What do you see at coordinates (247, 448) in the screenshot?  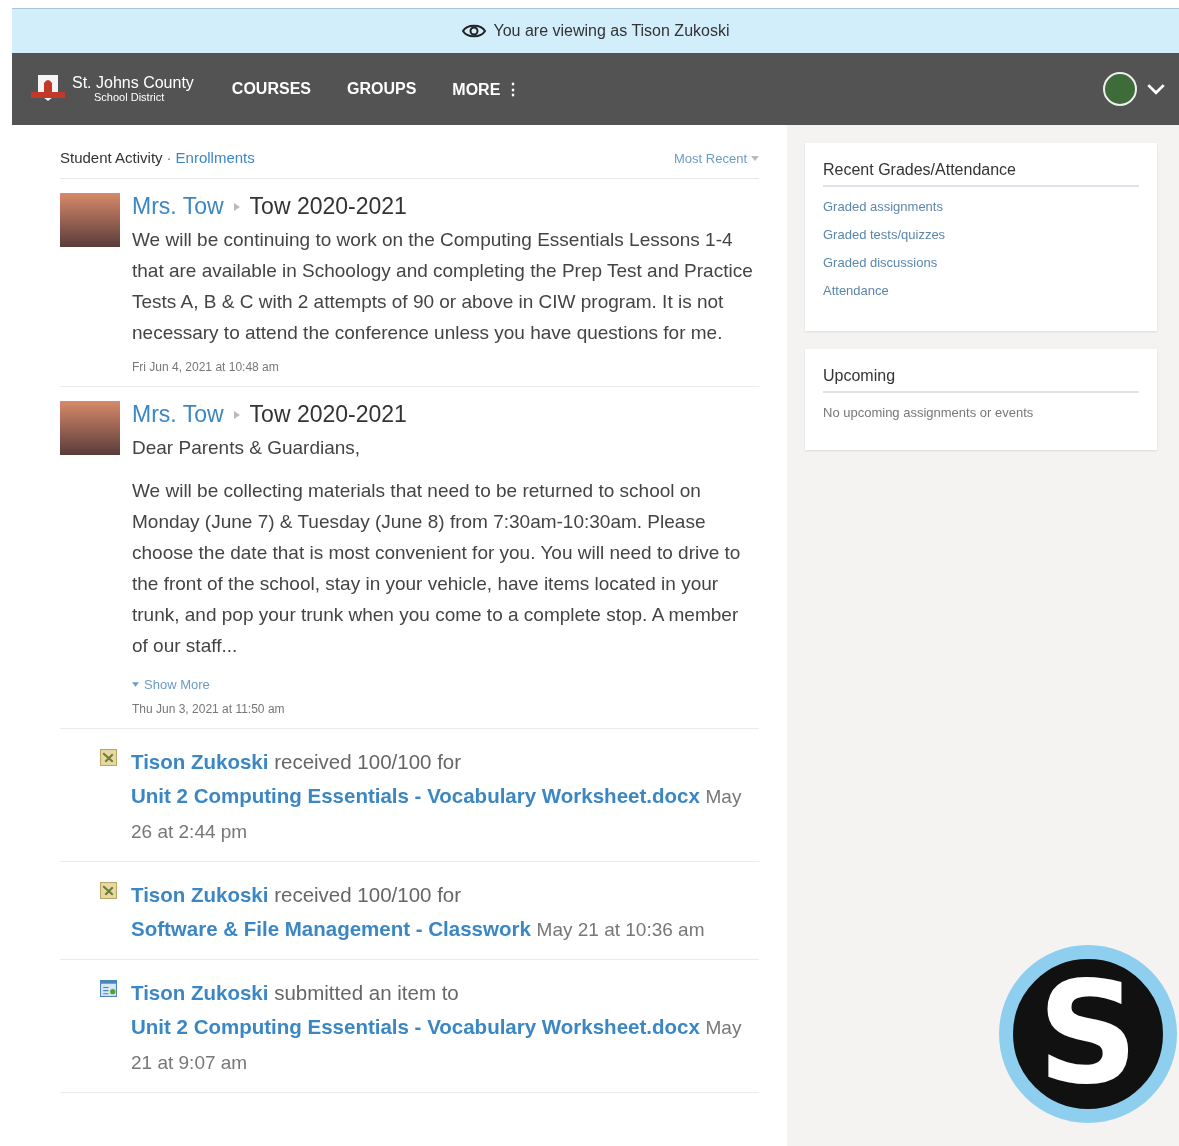 I see `post-text: Dear Parents & Guardians,` at bounding box center [247, 448].